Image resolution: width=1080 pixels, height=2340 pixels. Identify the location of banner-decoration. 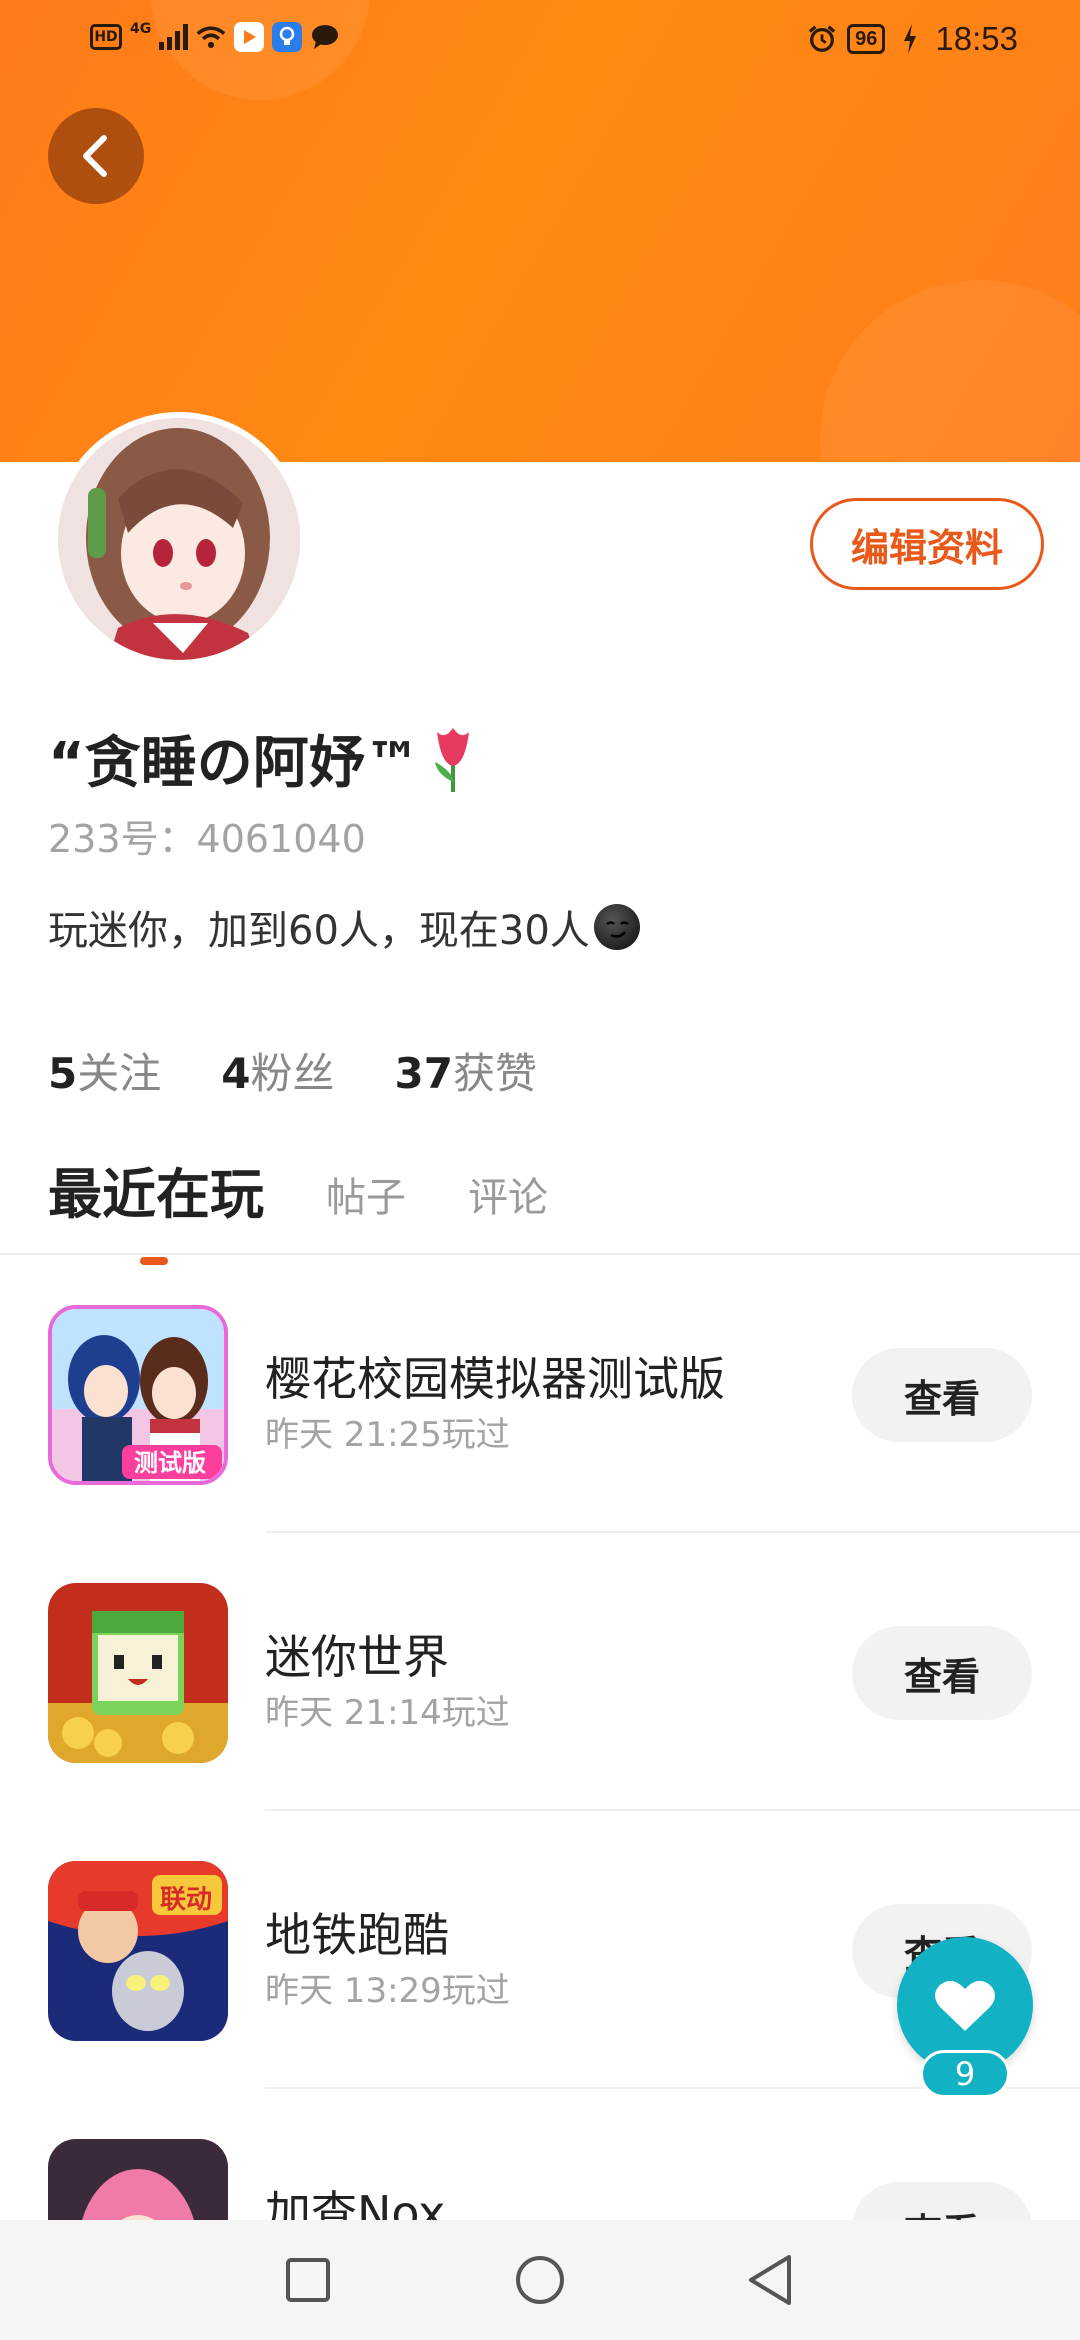
(950, 371).